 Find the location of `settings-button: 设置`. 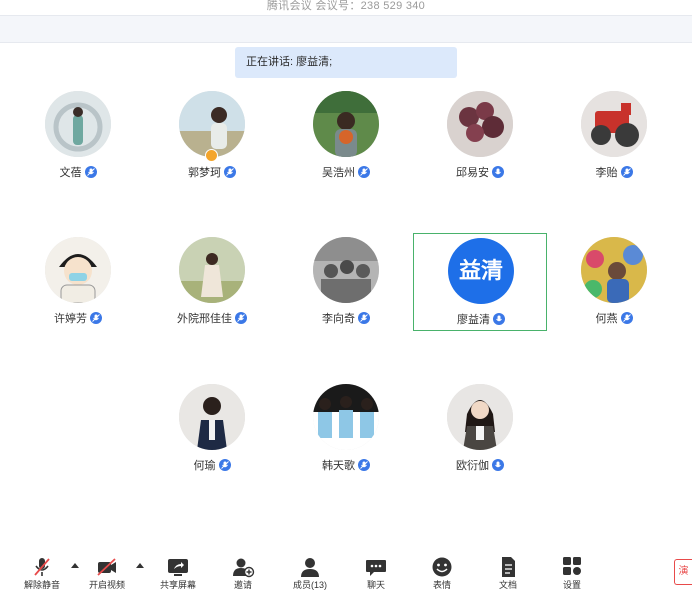

settings-button: 设置 is located at coordinates (572, 573).